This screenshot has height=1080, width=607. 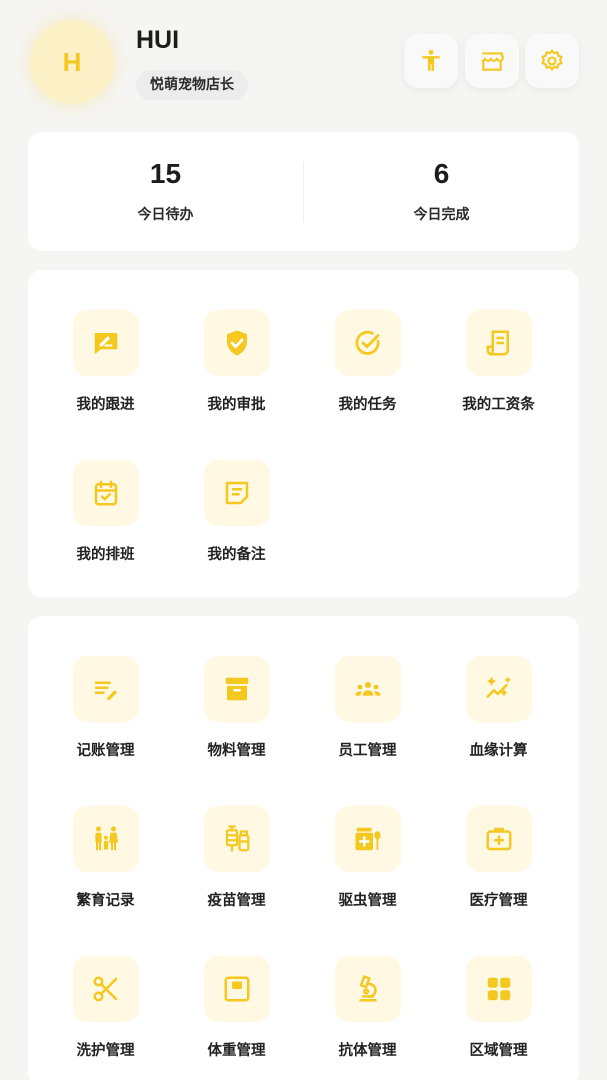 I want to click on menu-label: 物料管理, so click(x=236, y=751).